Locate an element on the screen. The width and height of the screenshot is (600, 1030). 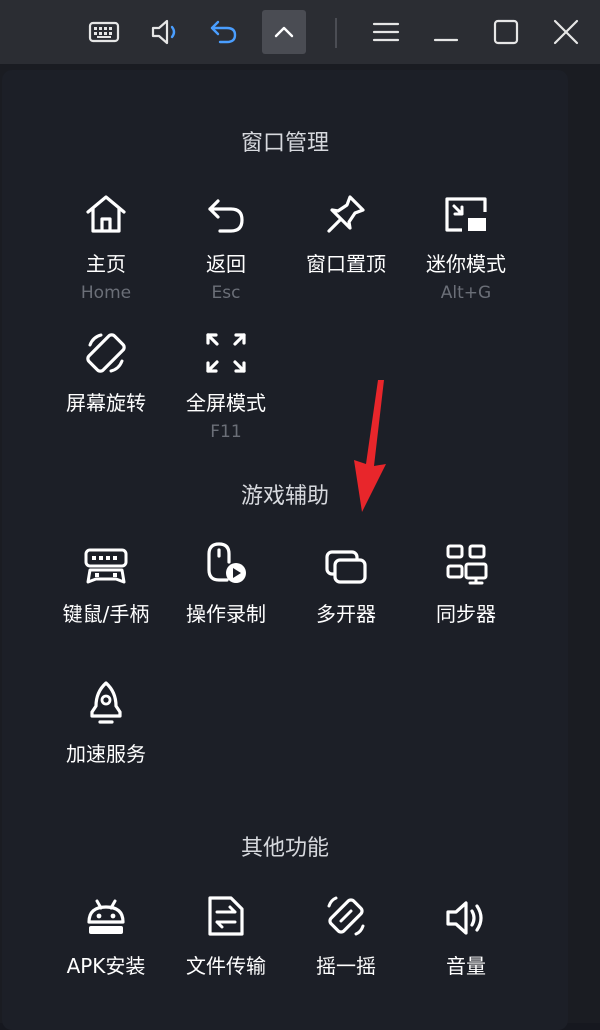
macro-record-button: 操作录制 is located at coordinates (226, 582).